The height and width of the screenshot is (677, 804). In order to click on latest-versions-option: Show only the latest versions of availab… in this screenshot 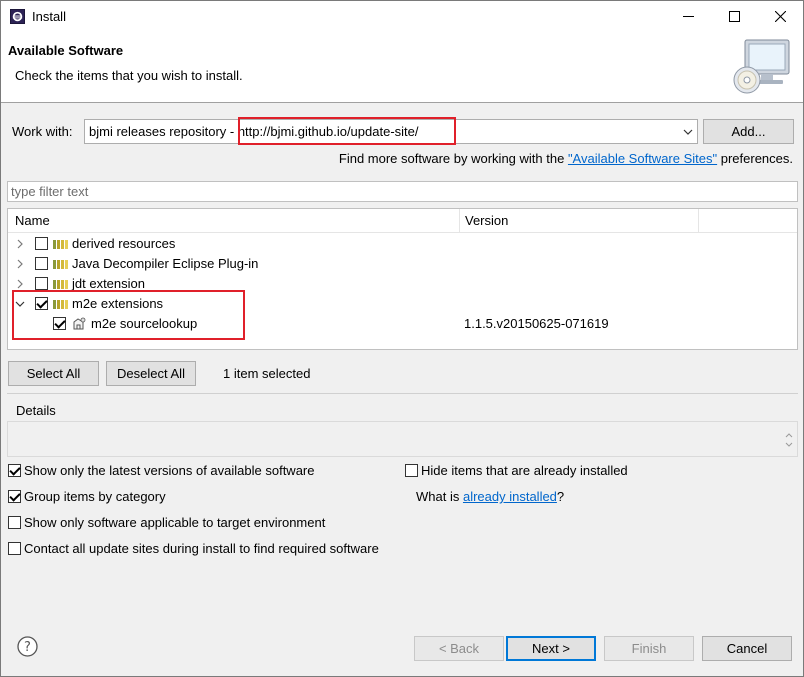, I will do `click(161, 470)`.